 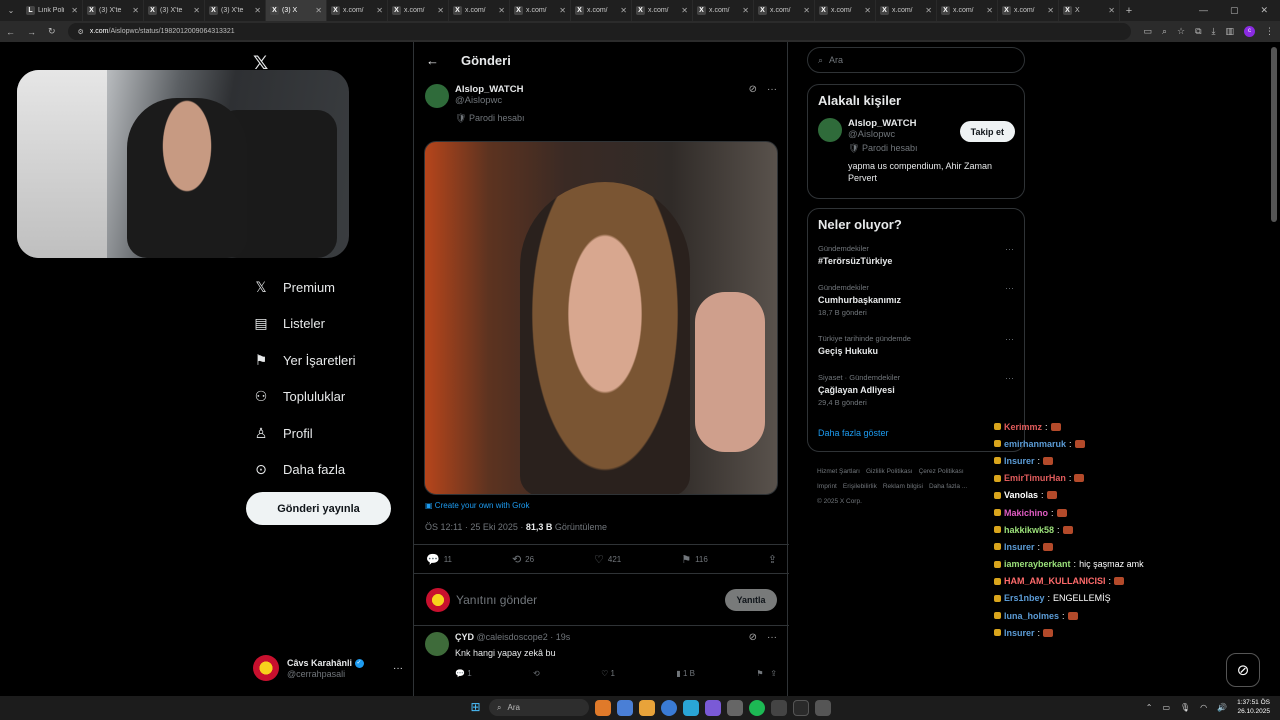 I want to click on repost-action: ⟲ 26, so click(x=523, y=559).